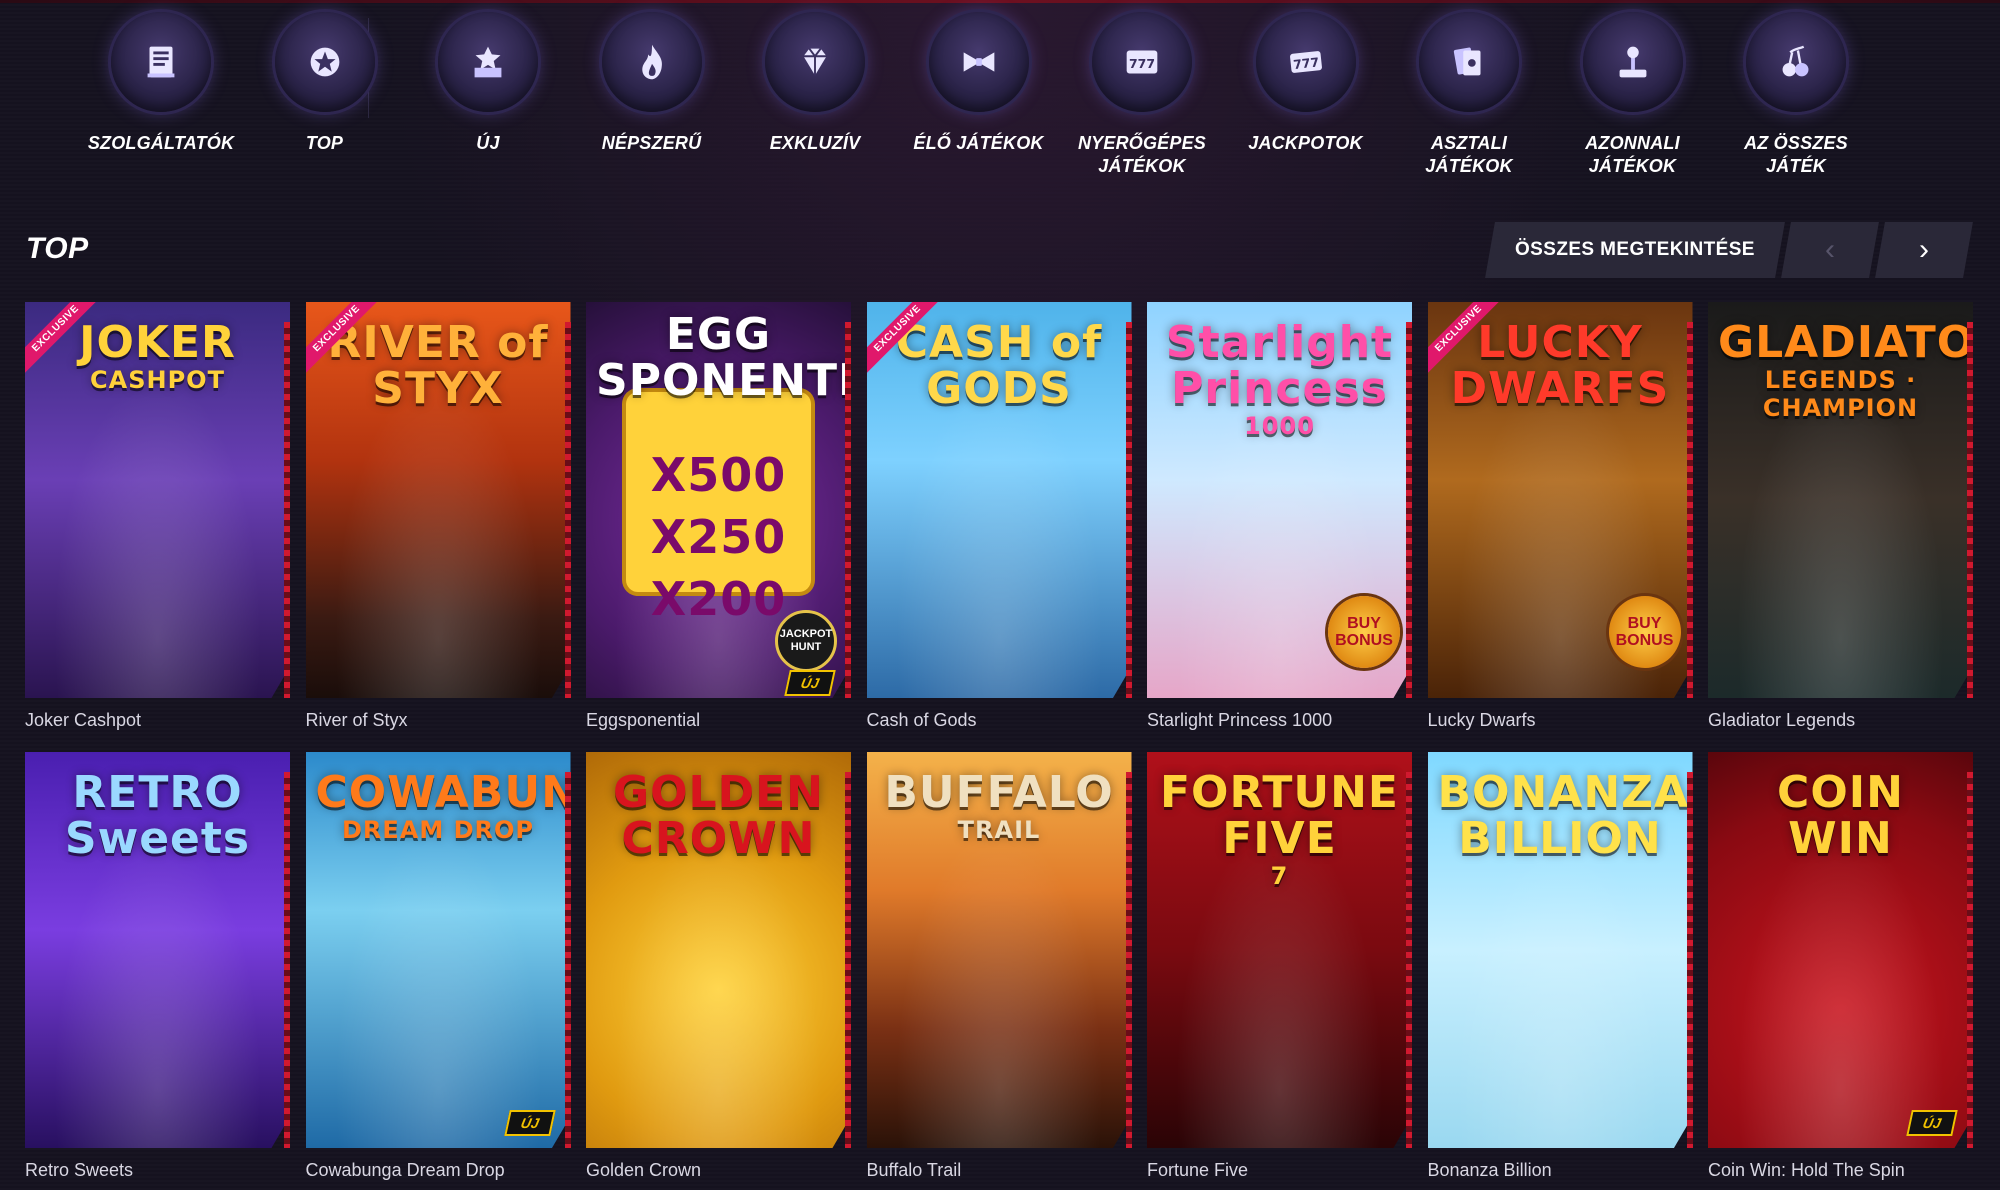 This screenshot has height=1190, width=2000. I want to click on game-thumbnail: RIVER of STYX EXCLUSIVE, so click(438, 500).